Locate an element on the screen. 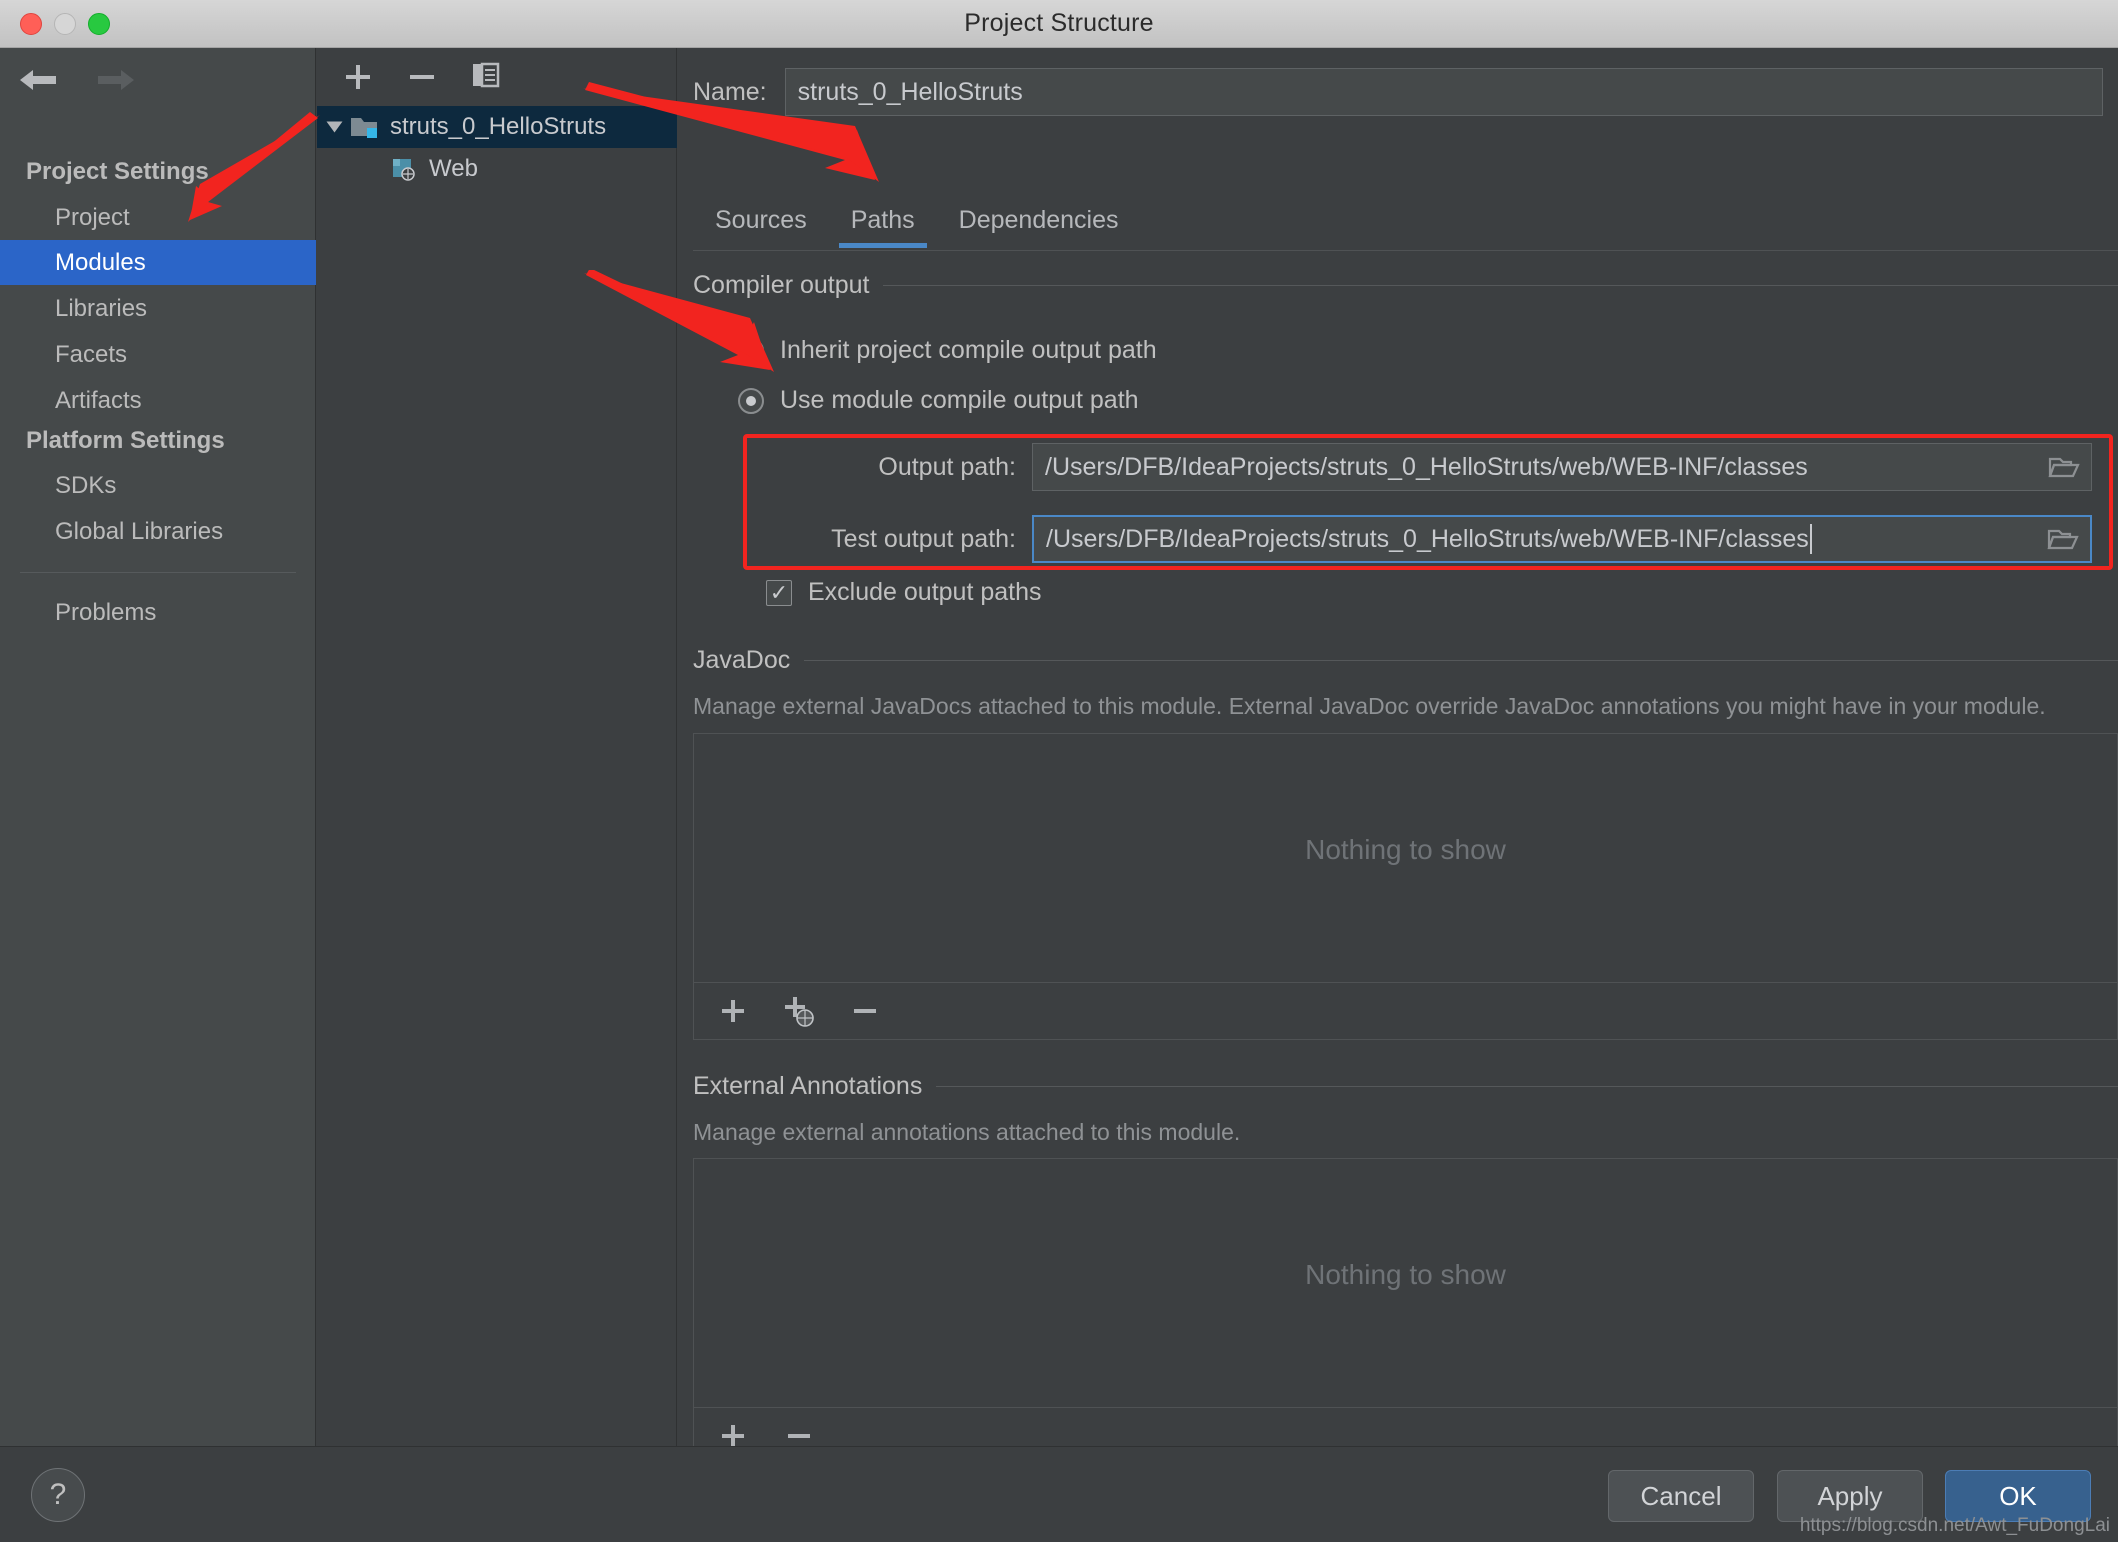 This screenshot has width=2118, height=1542. external-annotations-empty-text: Nothing to show is located at coordinates (1405, 1274).